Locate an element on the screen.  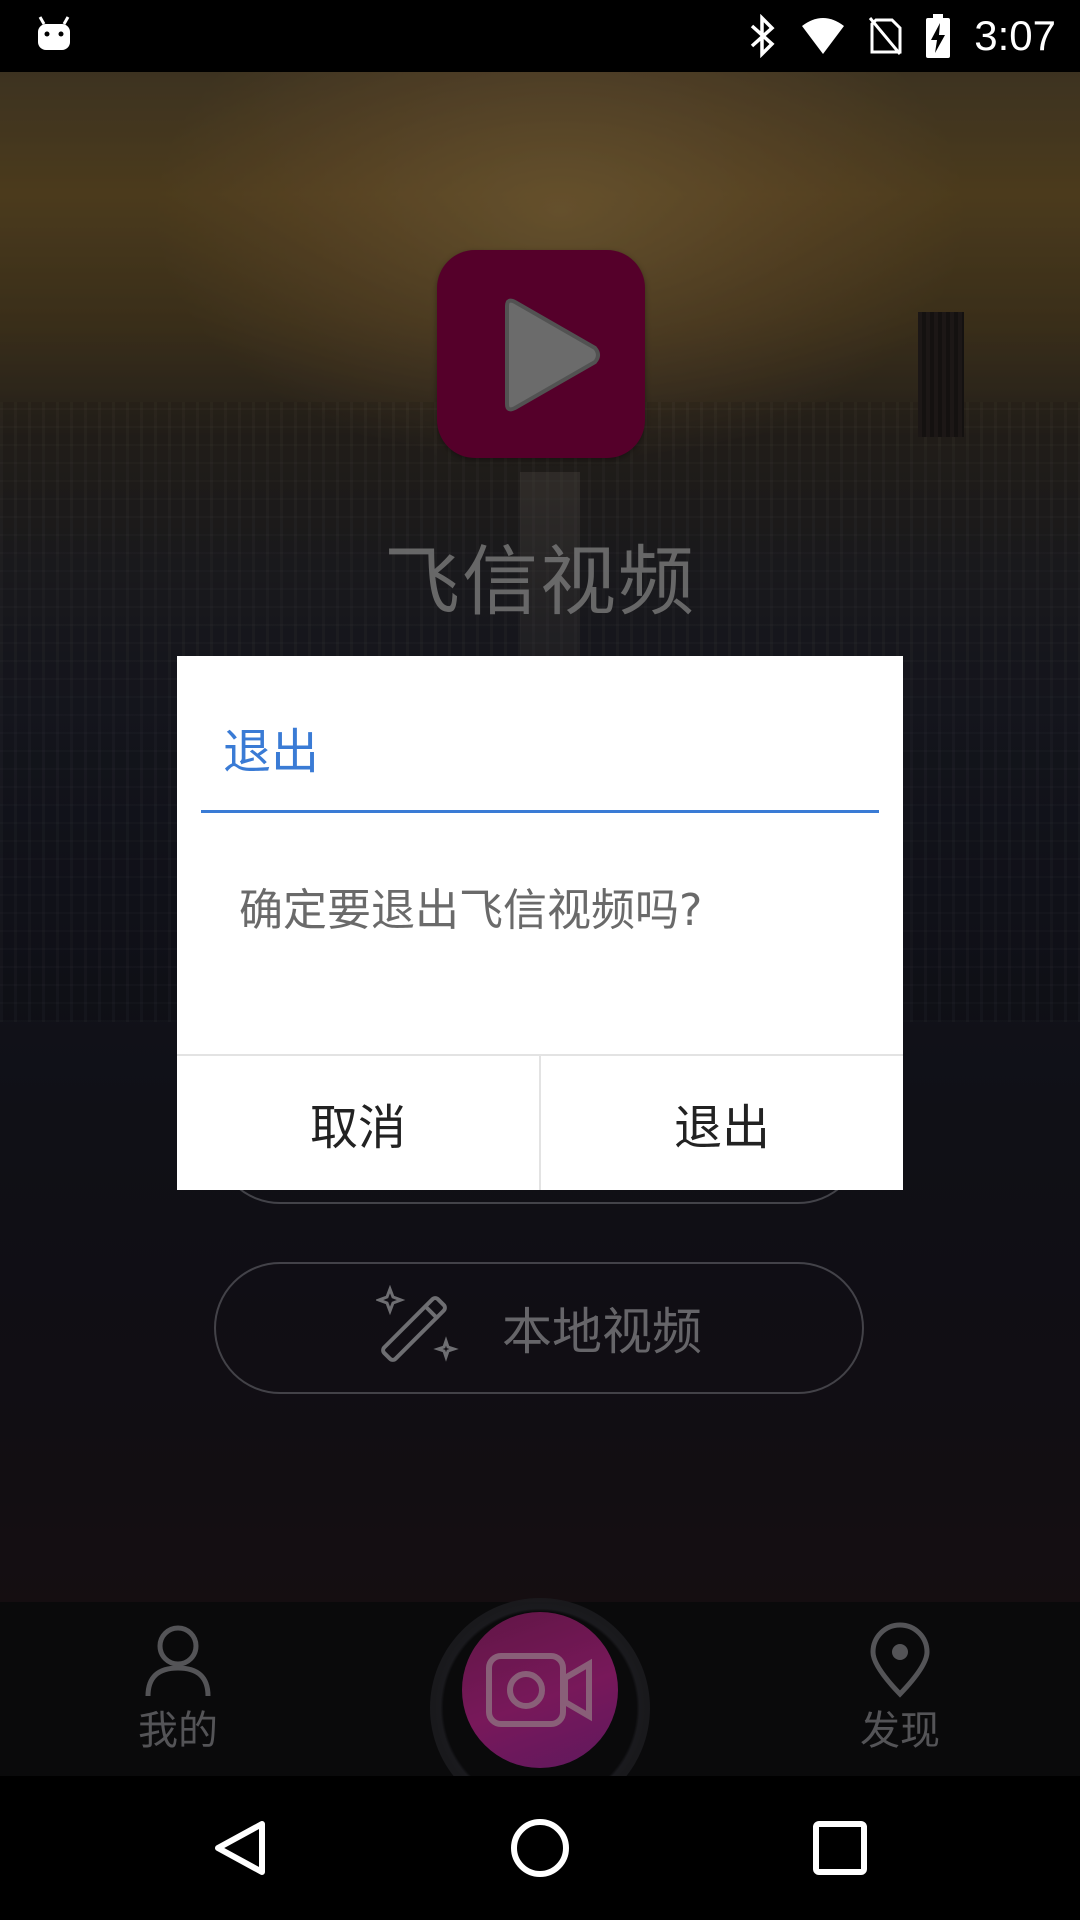
recents-button is located at coordinates (840, 1848).